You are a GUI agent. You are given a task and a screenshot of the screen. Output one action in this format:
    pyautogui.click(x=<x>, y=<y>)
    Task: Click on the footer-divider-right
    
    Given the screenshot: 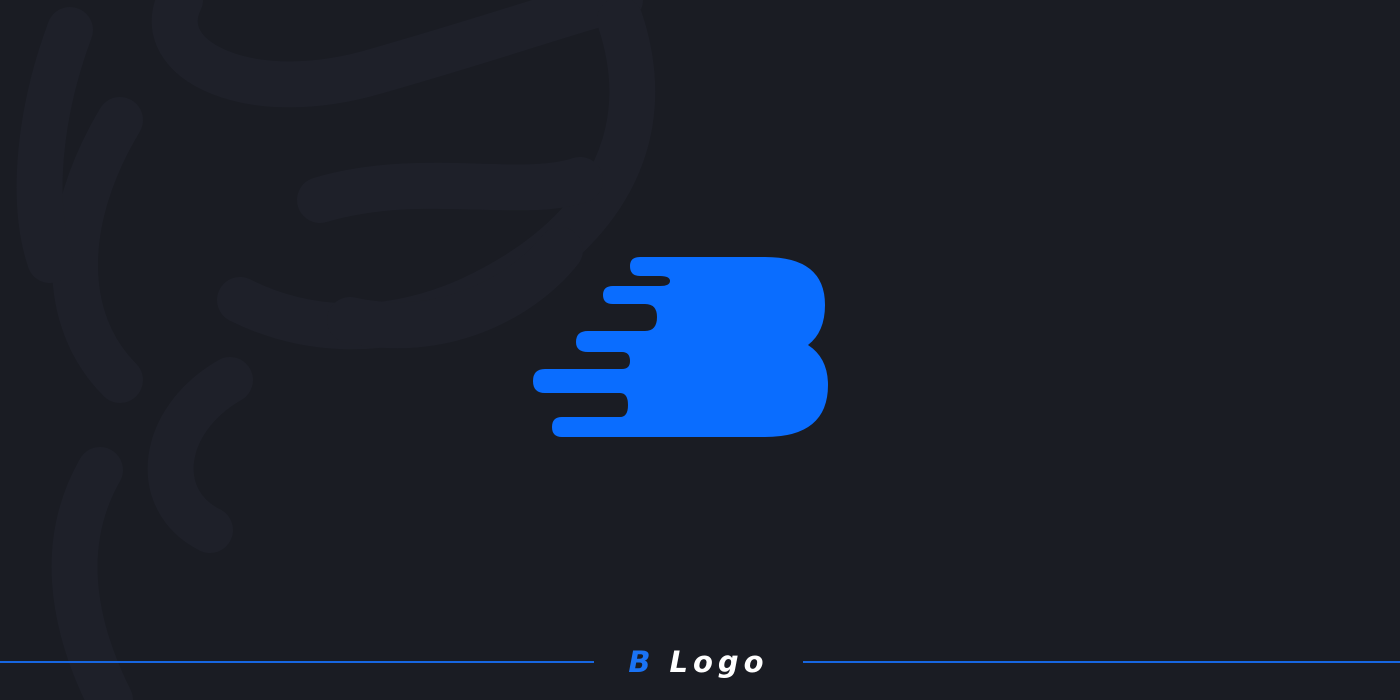 What is the action you would take?
    pyautogui.click(x=1101, y=662)
    